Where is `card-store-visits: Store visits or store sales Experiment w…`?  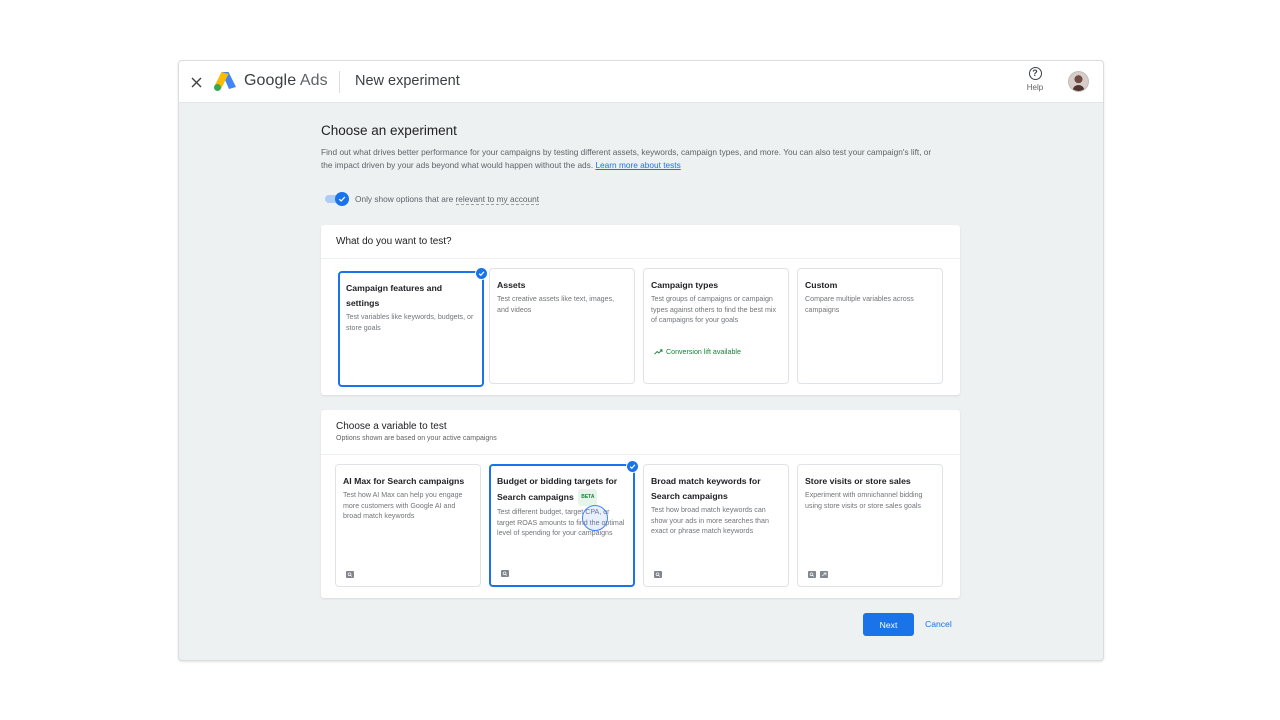 card-store-visits: Store visits or store sales Experiment w… is located at coordinates (870, 525).